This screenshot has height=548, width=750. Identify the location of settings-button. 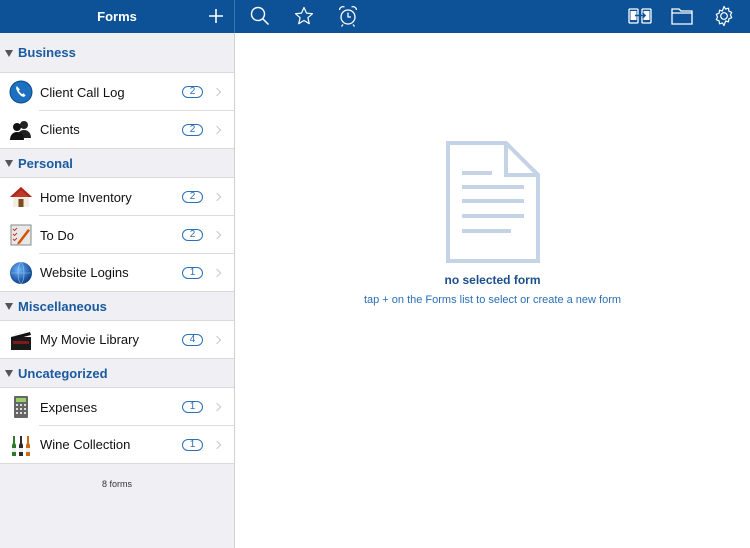
(724, 16).